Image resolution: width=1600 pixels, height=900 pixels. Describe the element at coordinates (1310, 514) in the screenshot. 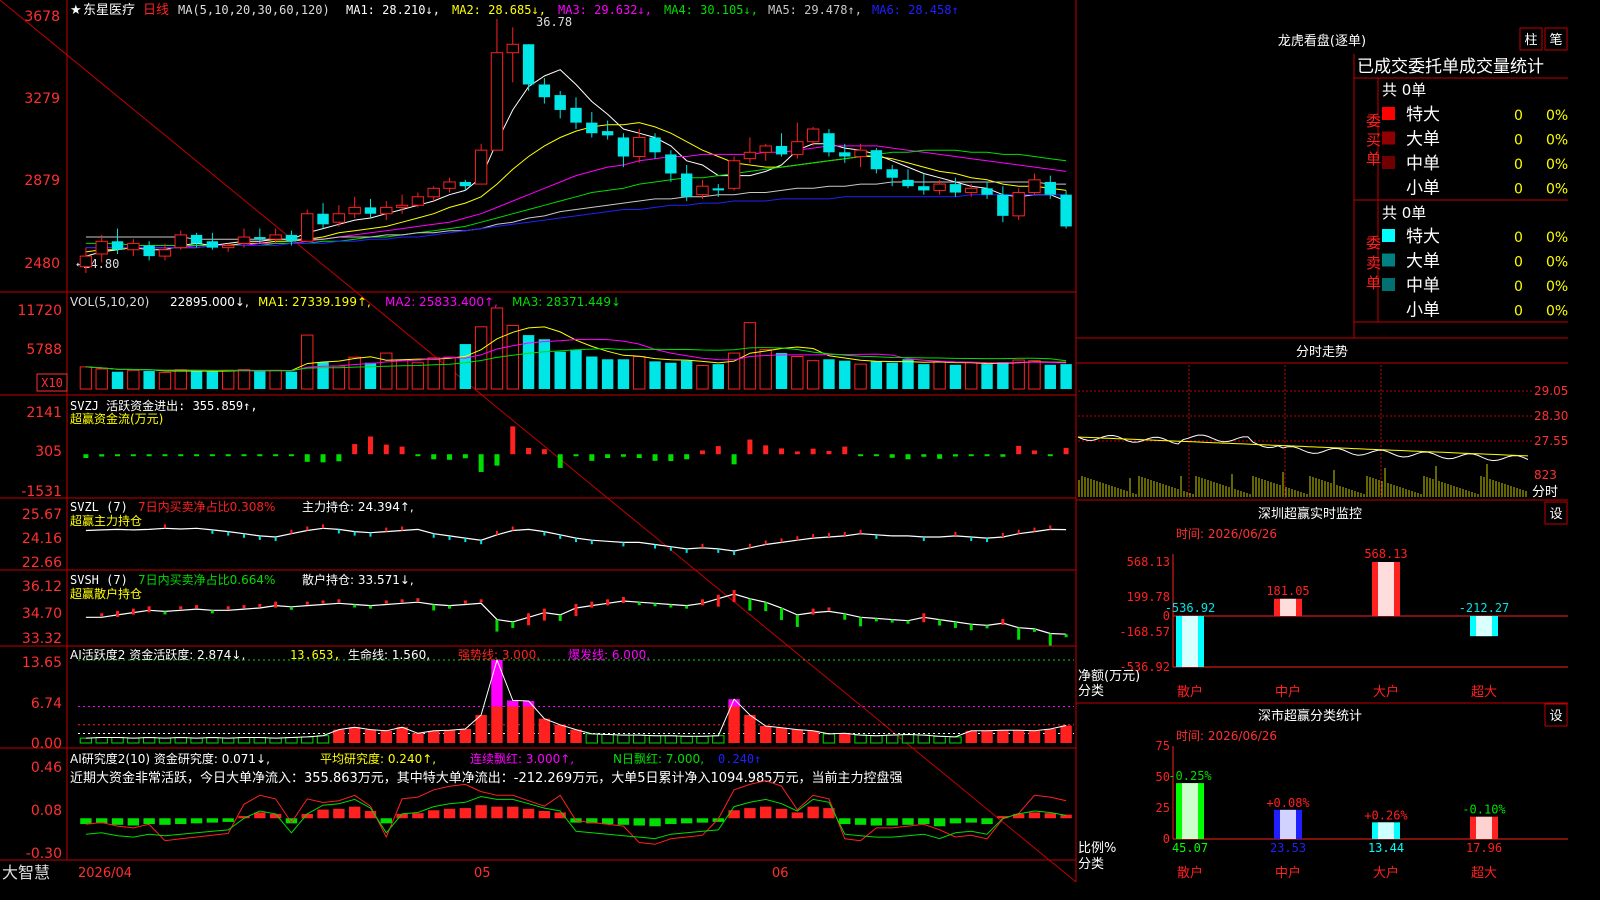

I see `sz-monitor-title: 深圳超赢实时监控` at that location.